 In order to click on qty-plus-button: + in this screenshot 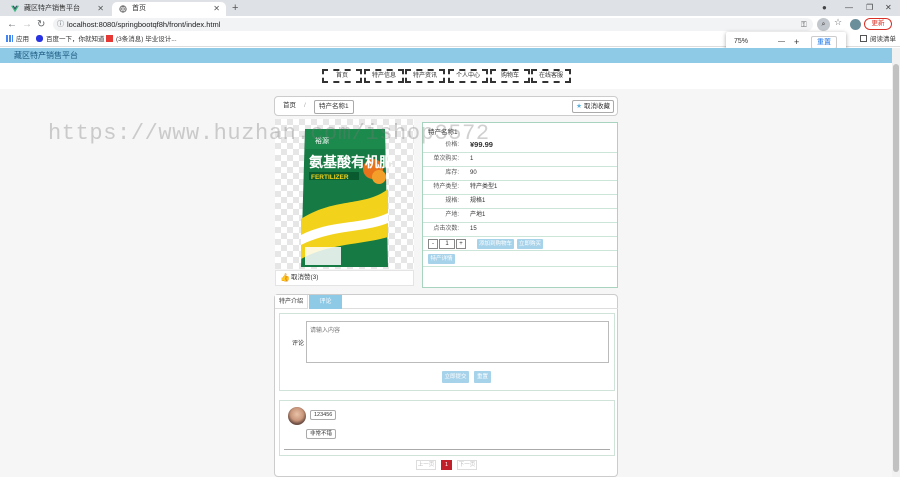, I will do `click(461, 244)`.